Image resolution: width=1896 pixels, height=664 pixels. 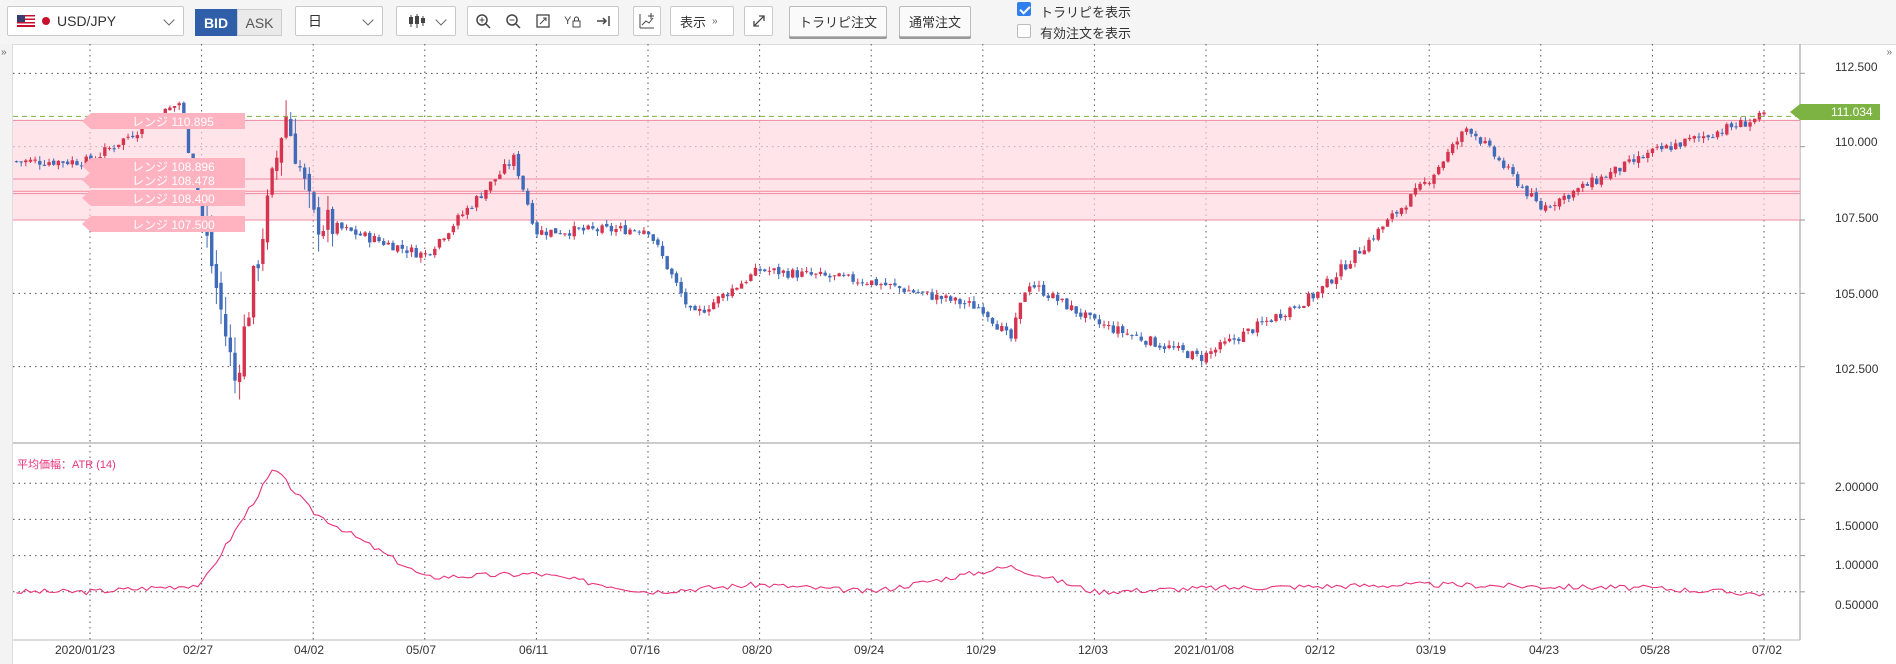 I want to click on price-axis-label: 107.500, so click(x=1857, y=218).